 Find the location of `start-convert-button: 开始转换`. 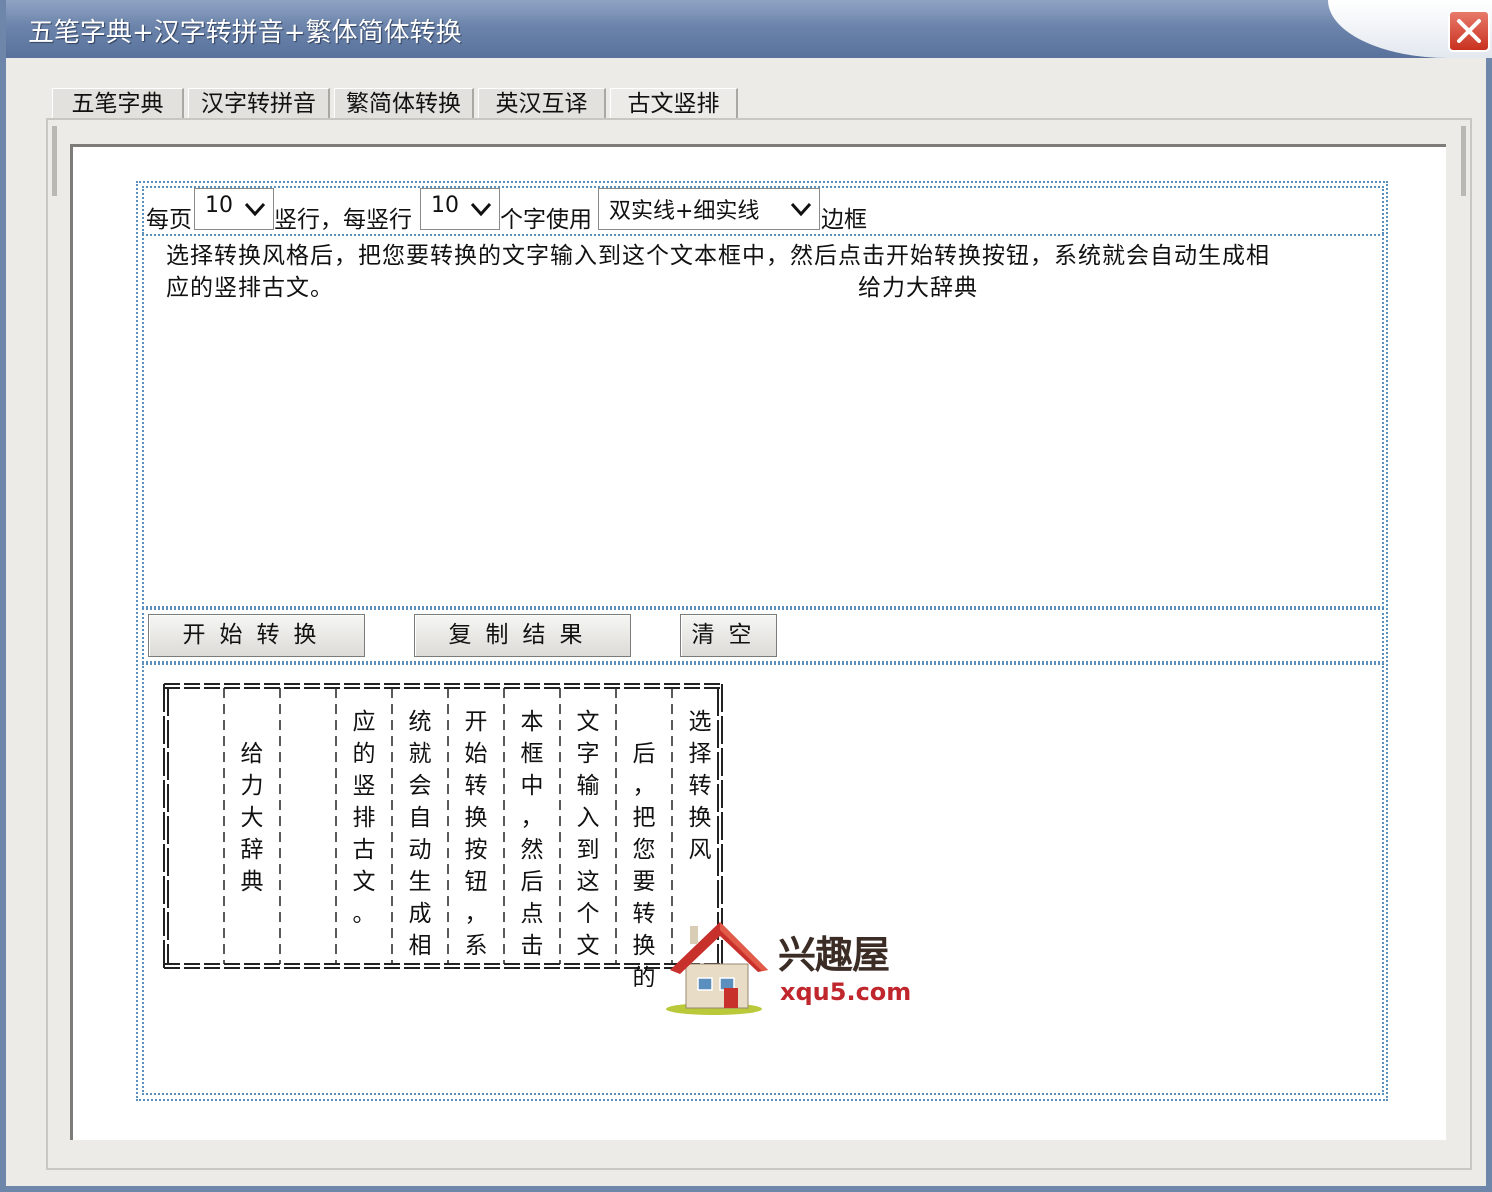

start-convert-button: 开始转换 is located at coordinates (256, 635).